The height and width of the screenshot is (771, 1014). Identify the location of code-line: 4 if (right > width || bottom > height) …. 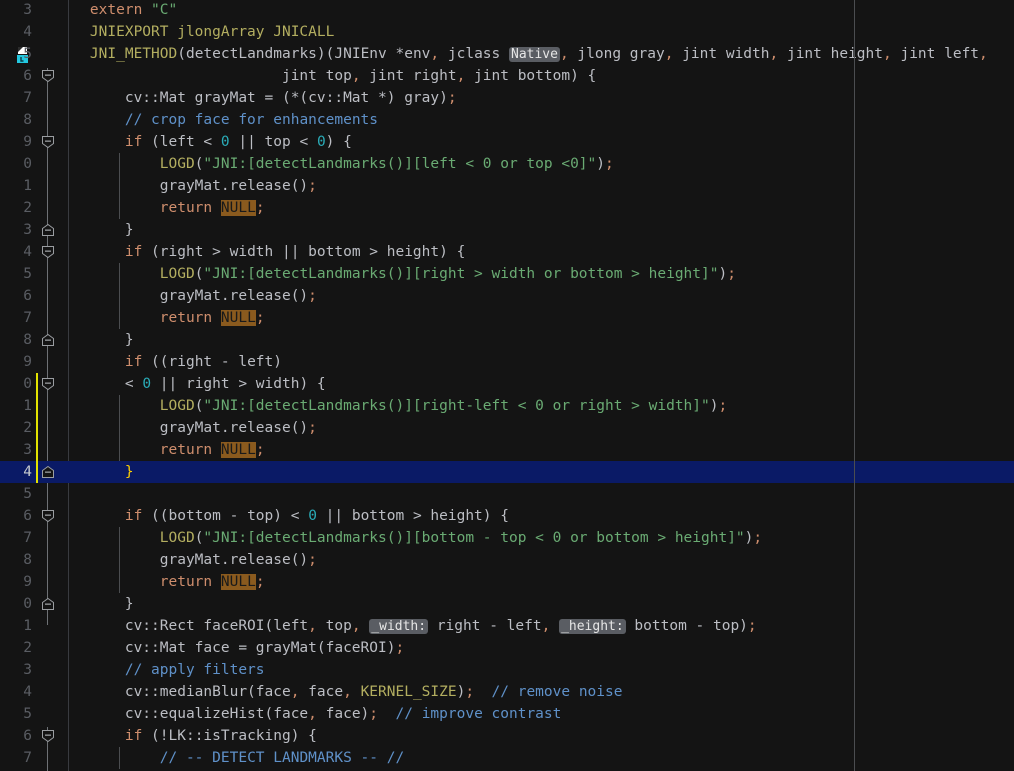
(507, 252).